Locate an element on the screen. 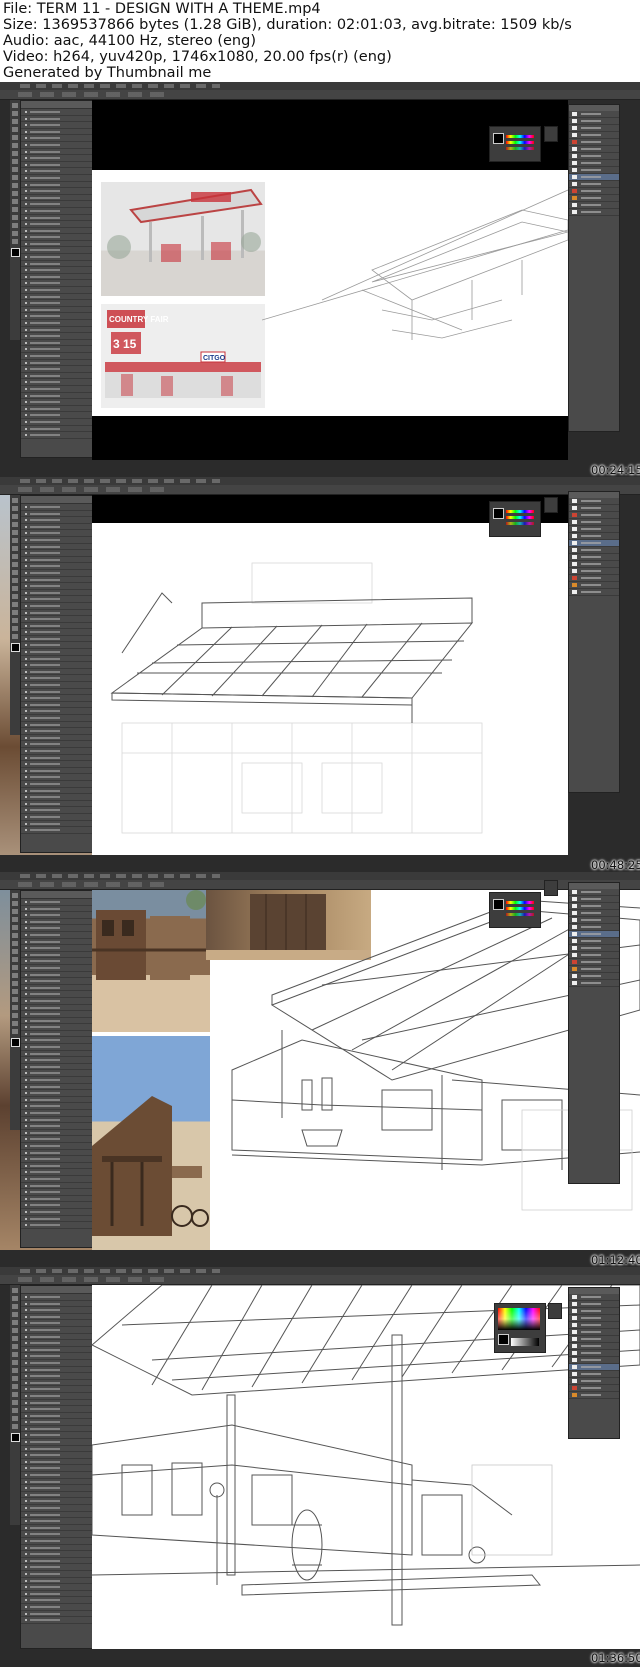 This screenshot has height=1667, width=640. tool-icon is located at coordinates (15, 105).